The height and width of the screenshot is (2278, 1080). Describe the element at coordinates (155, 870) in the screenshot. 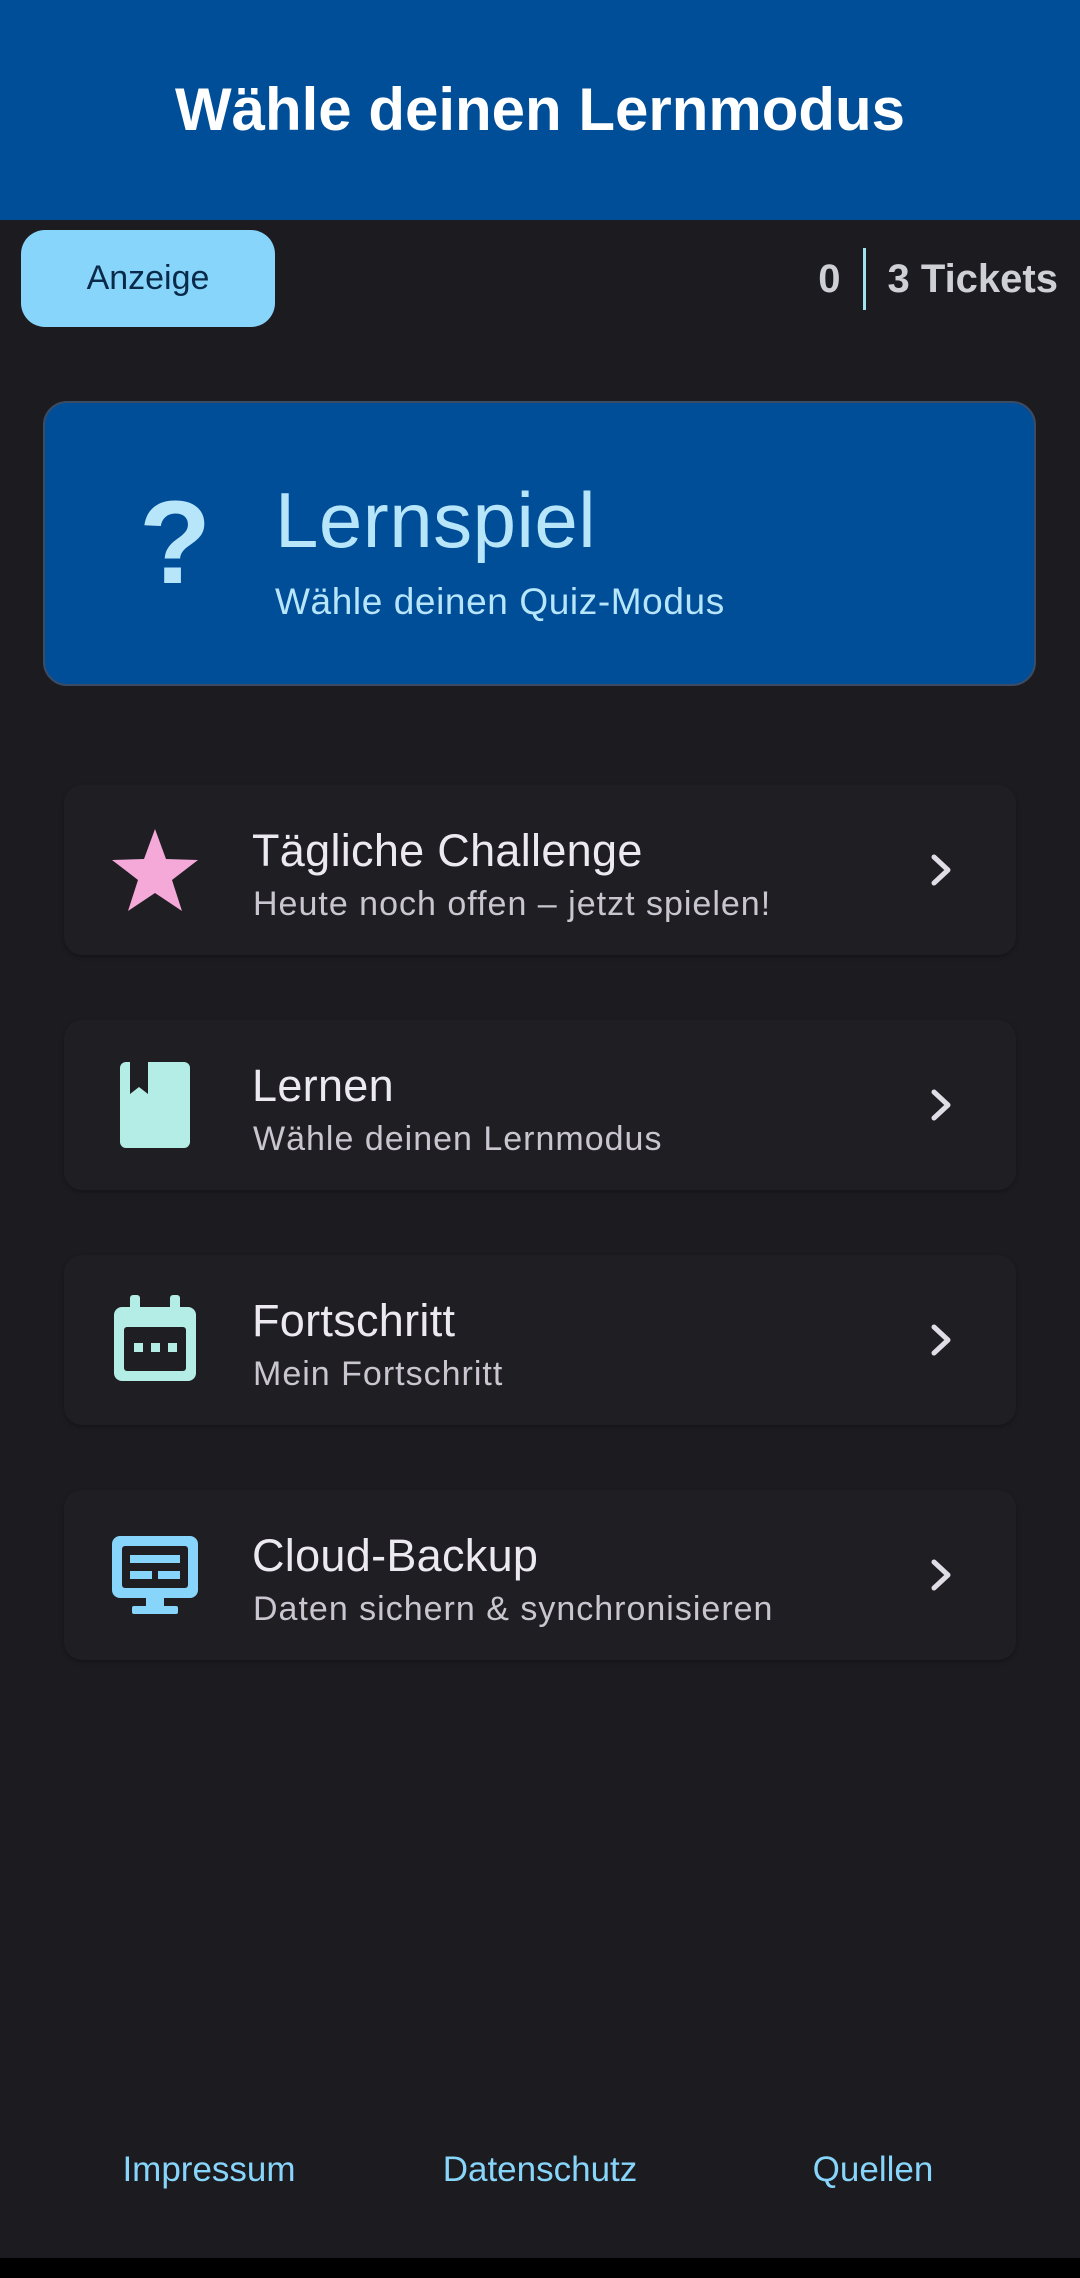

I see `star-icon` at that location.